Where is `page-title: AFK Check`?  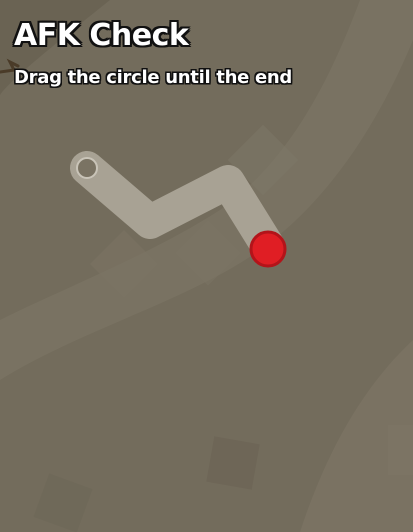
page-title: AFK Check is located at coordinates (101, 35).